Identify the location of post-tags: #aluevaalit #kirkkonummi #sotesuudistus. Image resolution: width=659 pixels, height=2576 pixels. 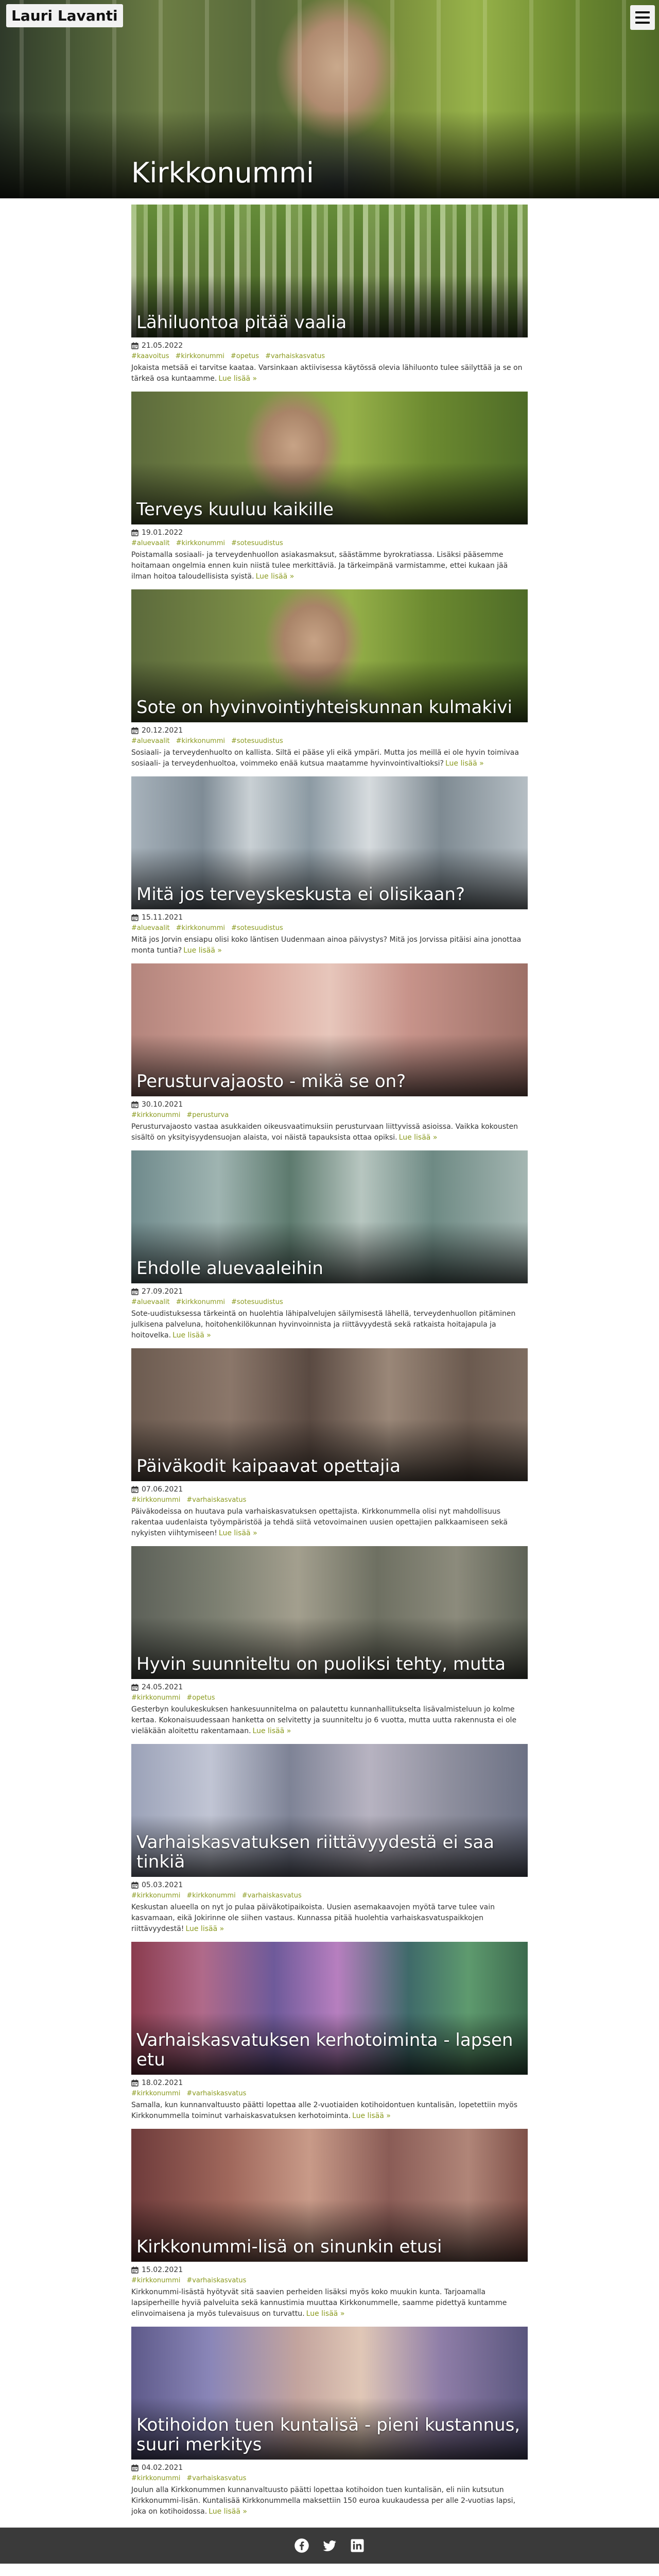
(329, 741).